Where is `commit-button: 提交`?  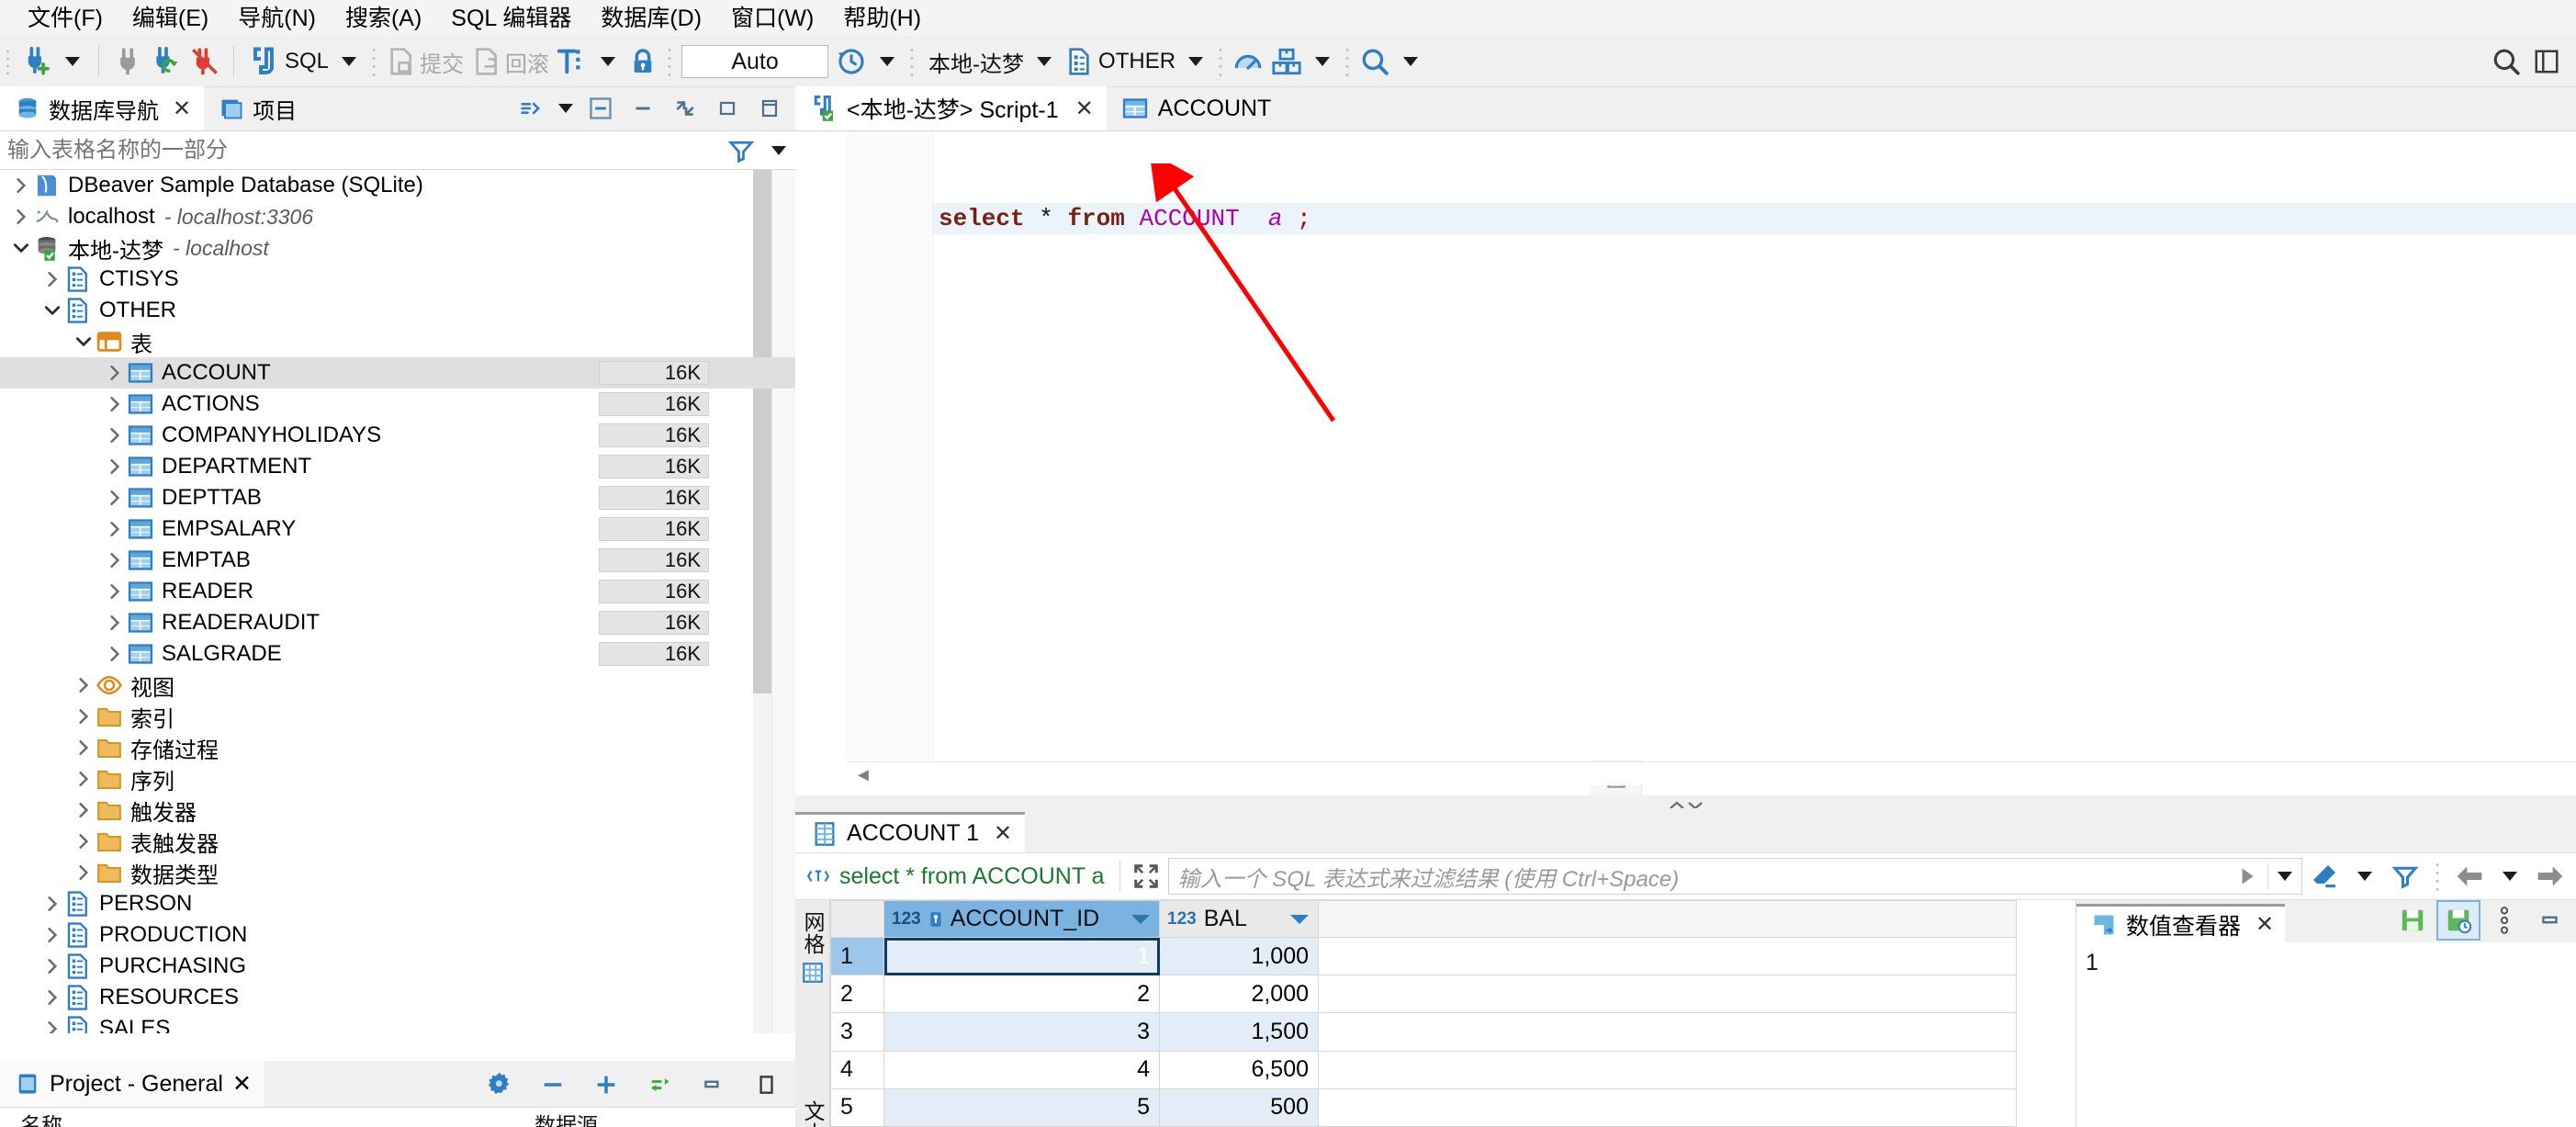
commit-button: 提交 is located at coordinates (424, 61).